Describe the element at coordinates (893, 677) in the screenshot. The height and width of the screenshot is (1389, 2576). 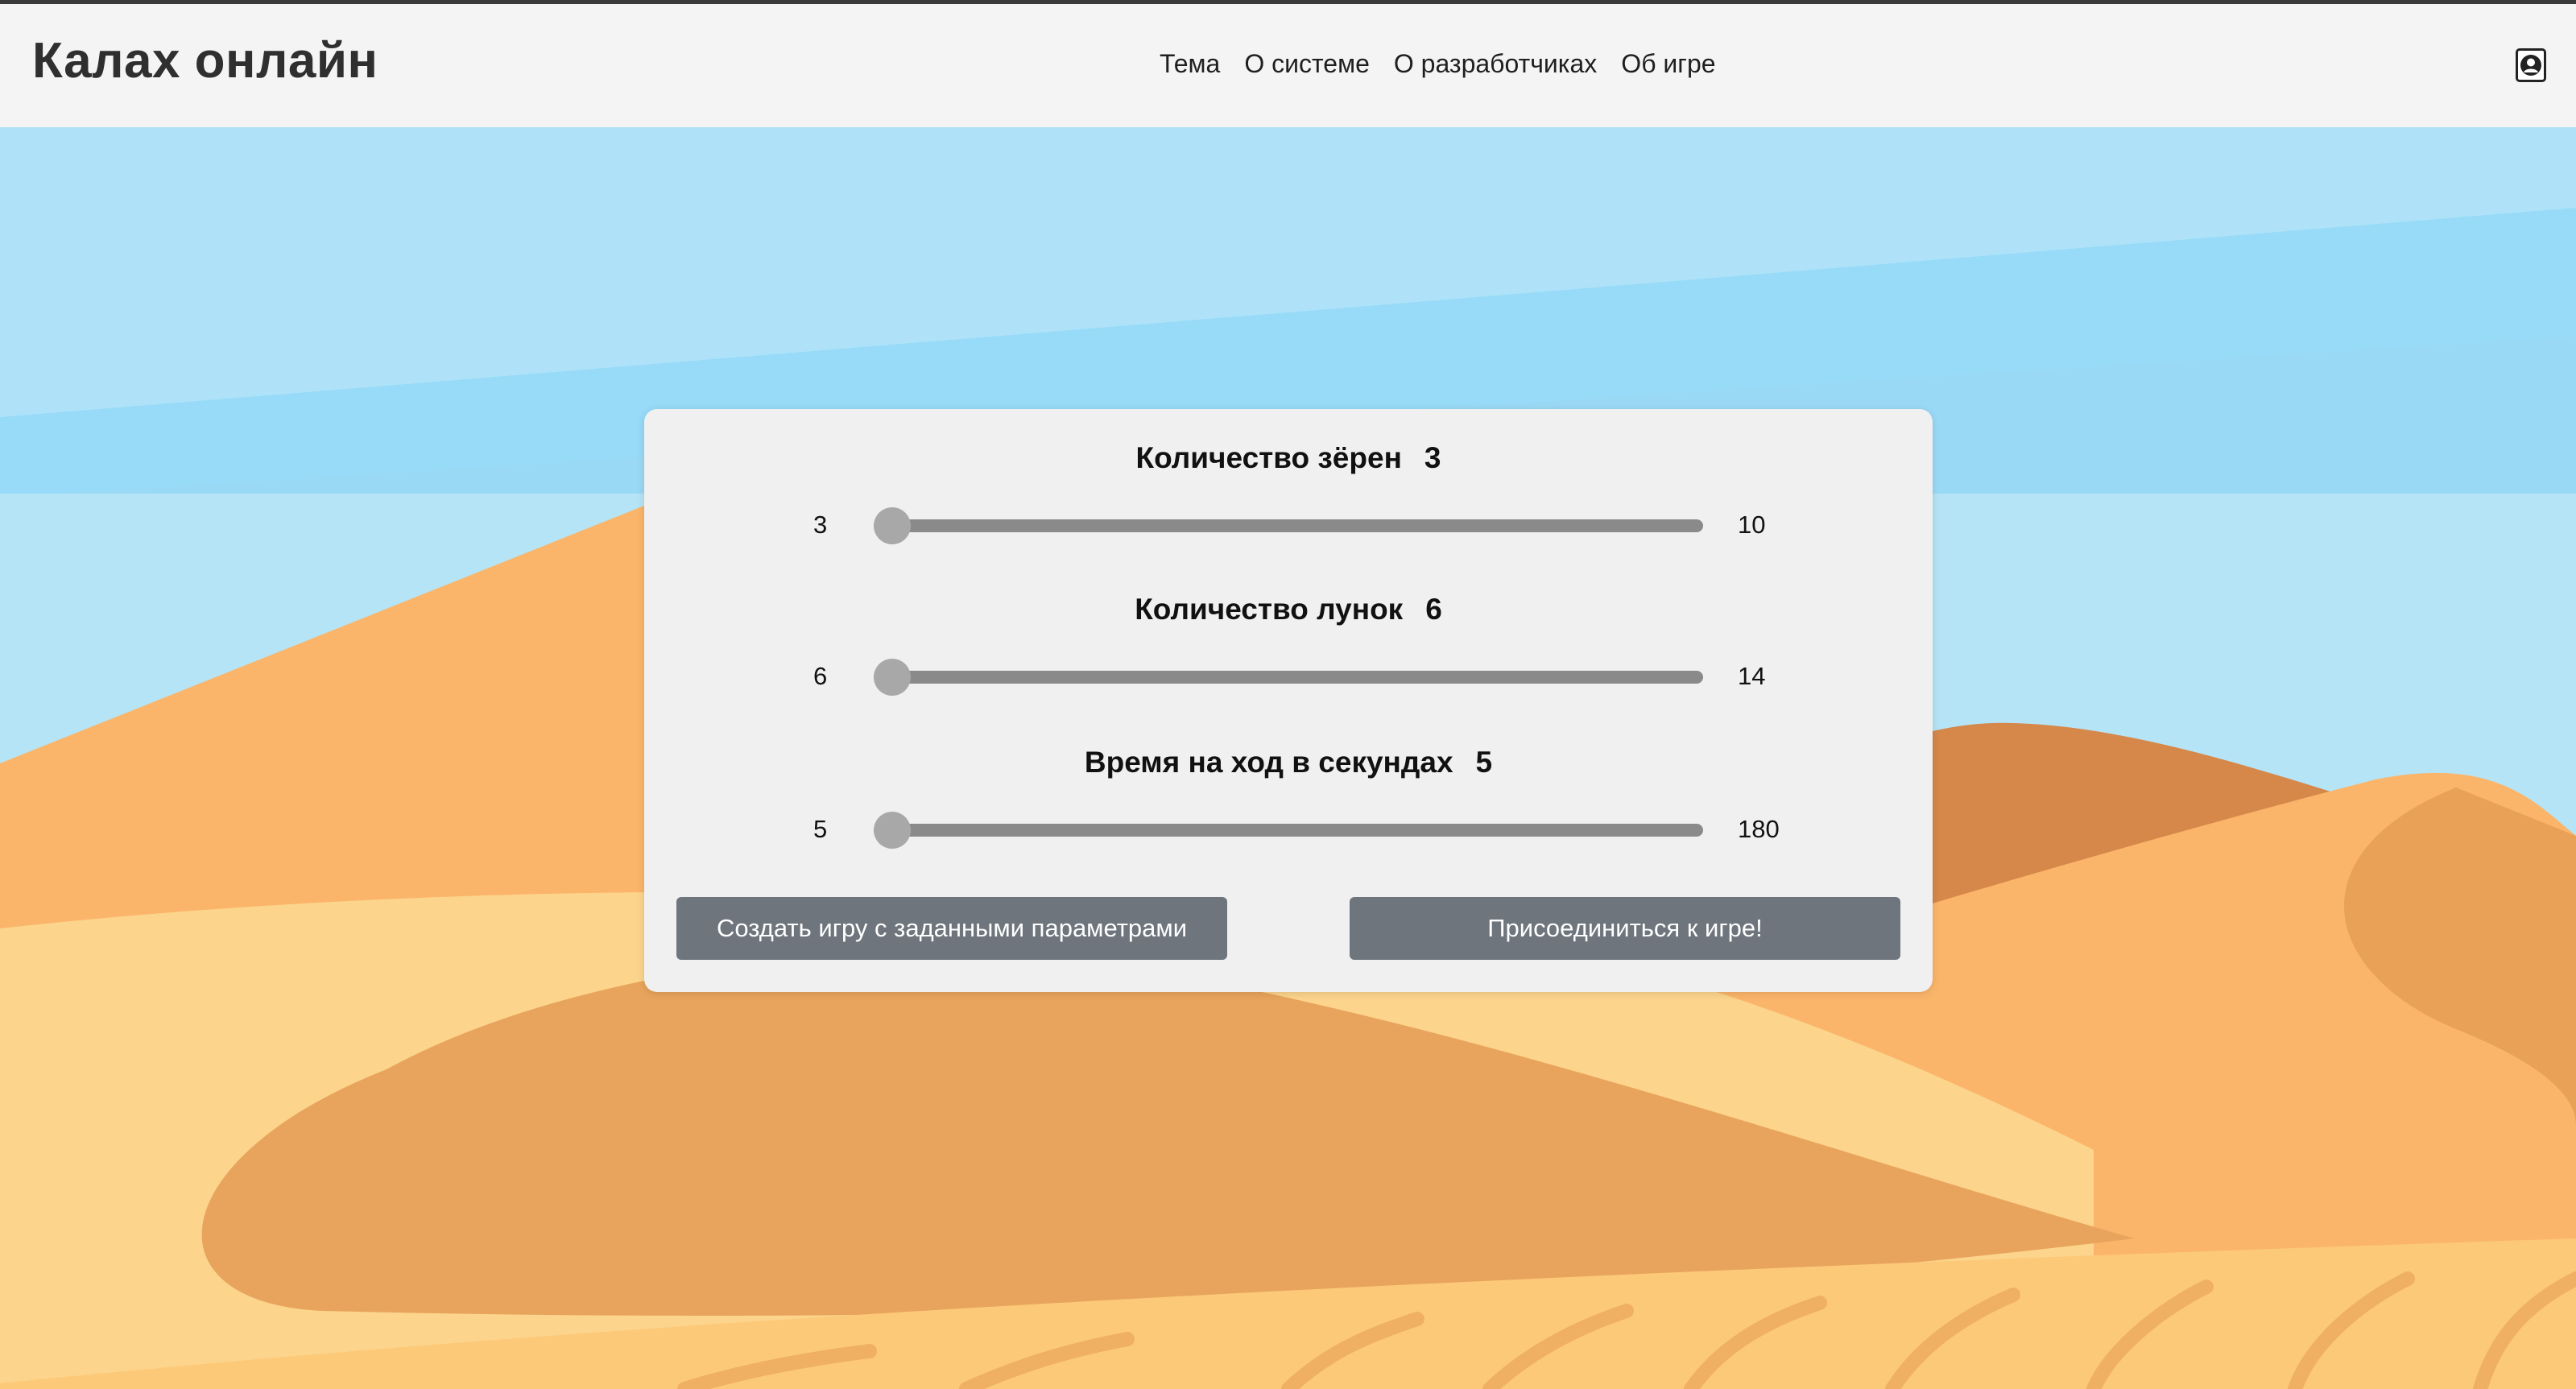
I see `pits-slider-thumb` at that location.